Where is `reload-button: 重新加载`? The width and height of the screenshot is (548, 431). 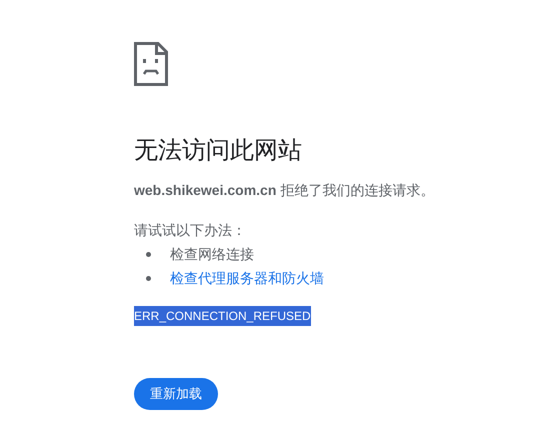 reload-button: 重新加载 is located at coordinates (176, 394).